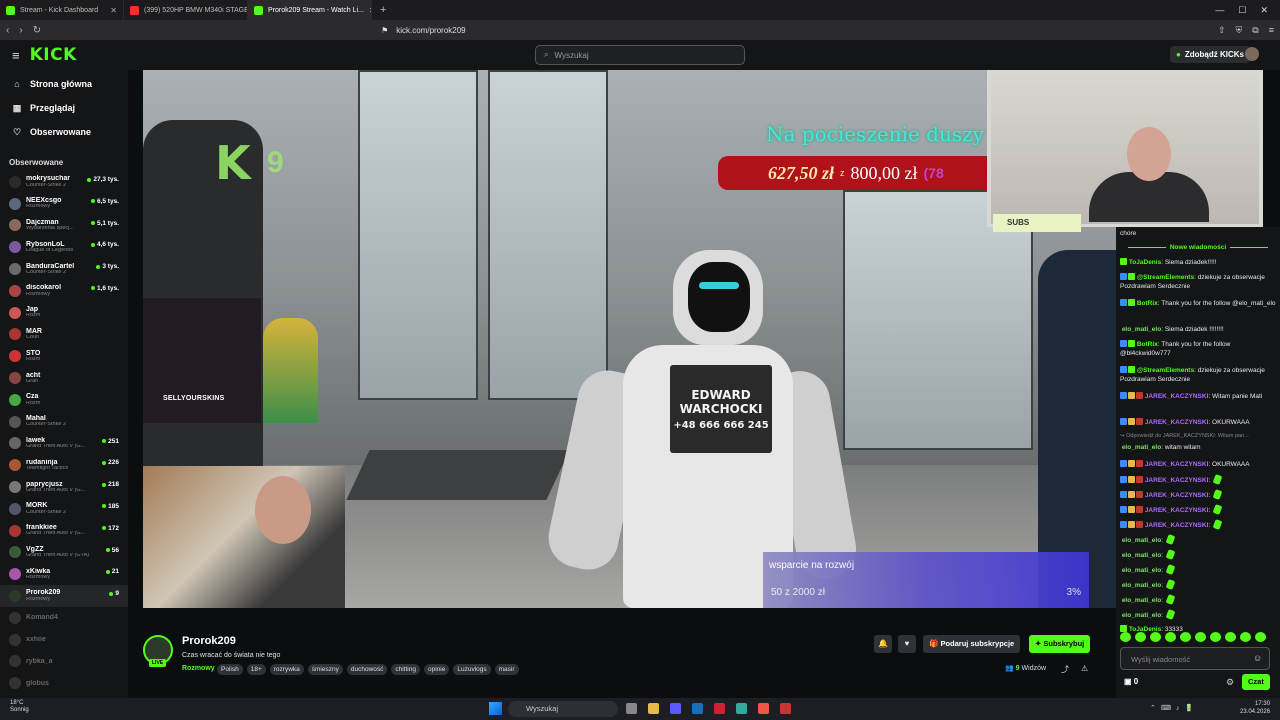 Image resolution: width=1280 pixels, height=720 pixels. I want to click on sidebar-channel: globus, so click(64, 683).